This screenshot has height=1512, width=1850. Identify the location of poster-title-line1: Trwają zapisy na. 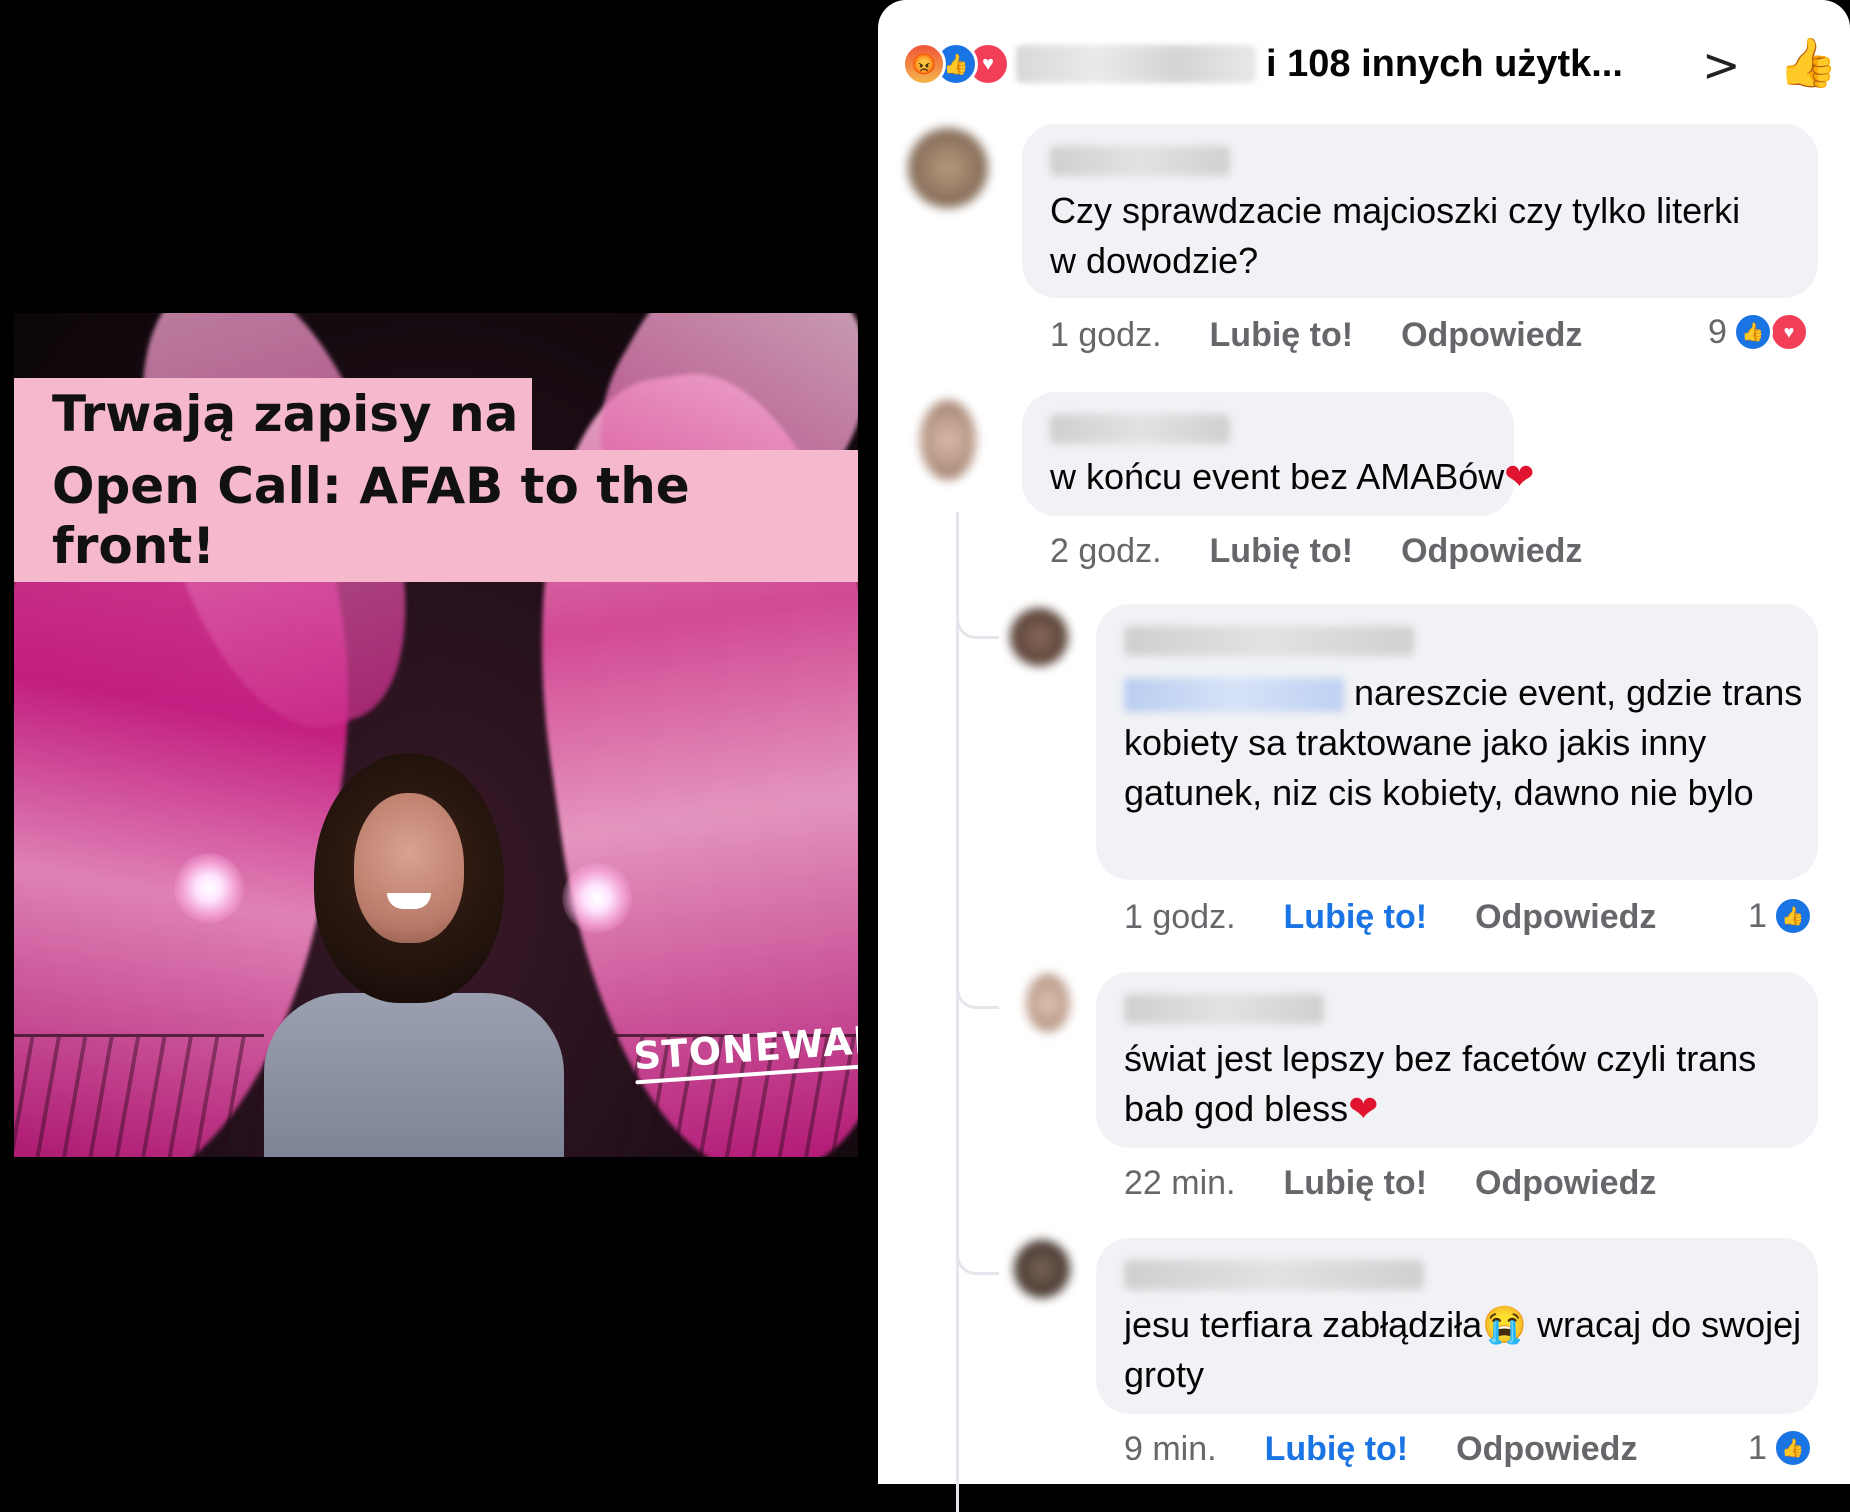
(273, 414).